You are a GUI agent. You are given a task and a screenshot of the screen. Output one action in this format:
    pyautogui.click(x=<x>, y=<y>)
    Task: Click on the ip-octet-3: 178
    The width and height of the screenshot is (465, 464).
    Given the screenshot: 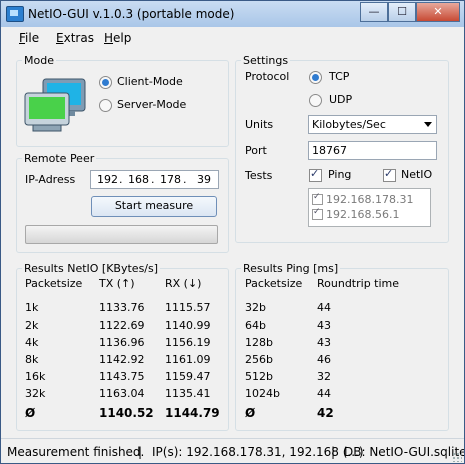 What is the action you would take?
    pyautogui.click(x=170, y=179)
    